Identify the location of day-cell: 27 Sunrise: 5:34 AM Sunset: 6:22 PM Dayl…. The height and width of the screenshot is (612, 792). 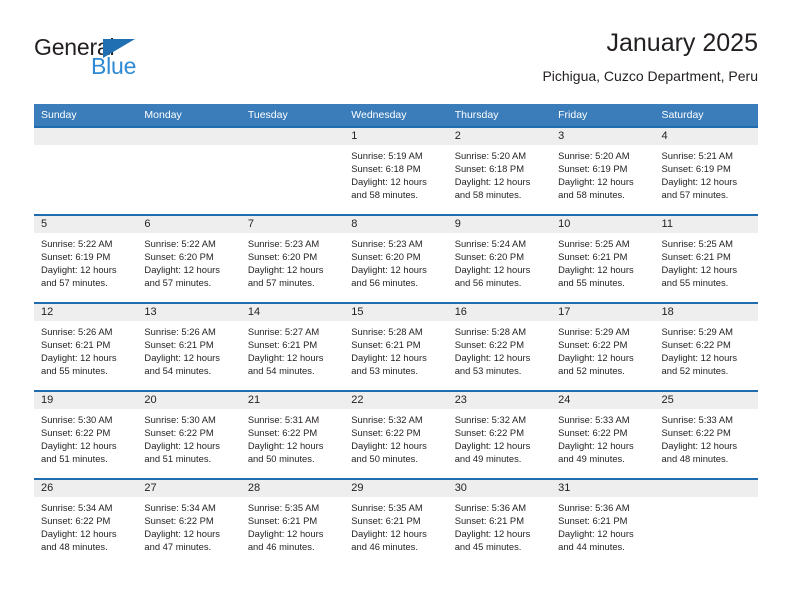
(189, 523).